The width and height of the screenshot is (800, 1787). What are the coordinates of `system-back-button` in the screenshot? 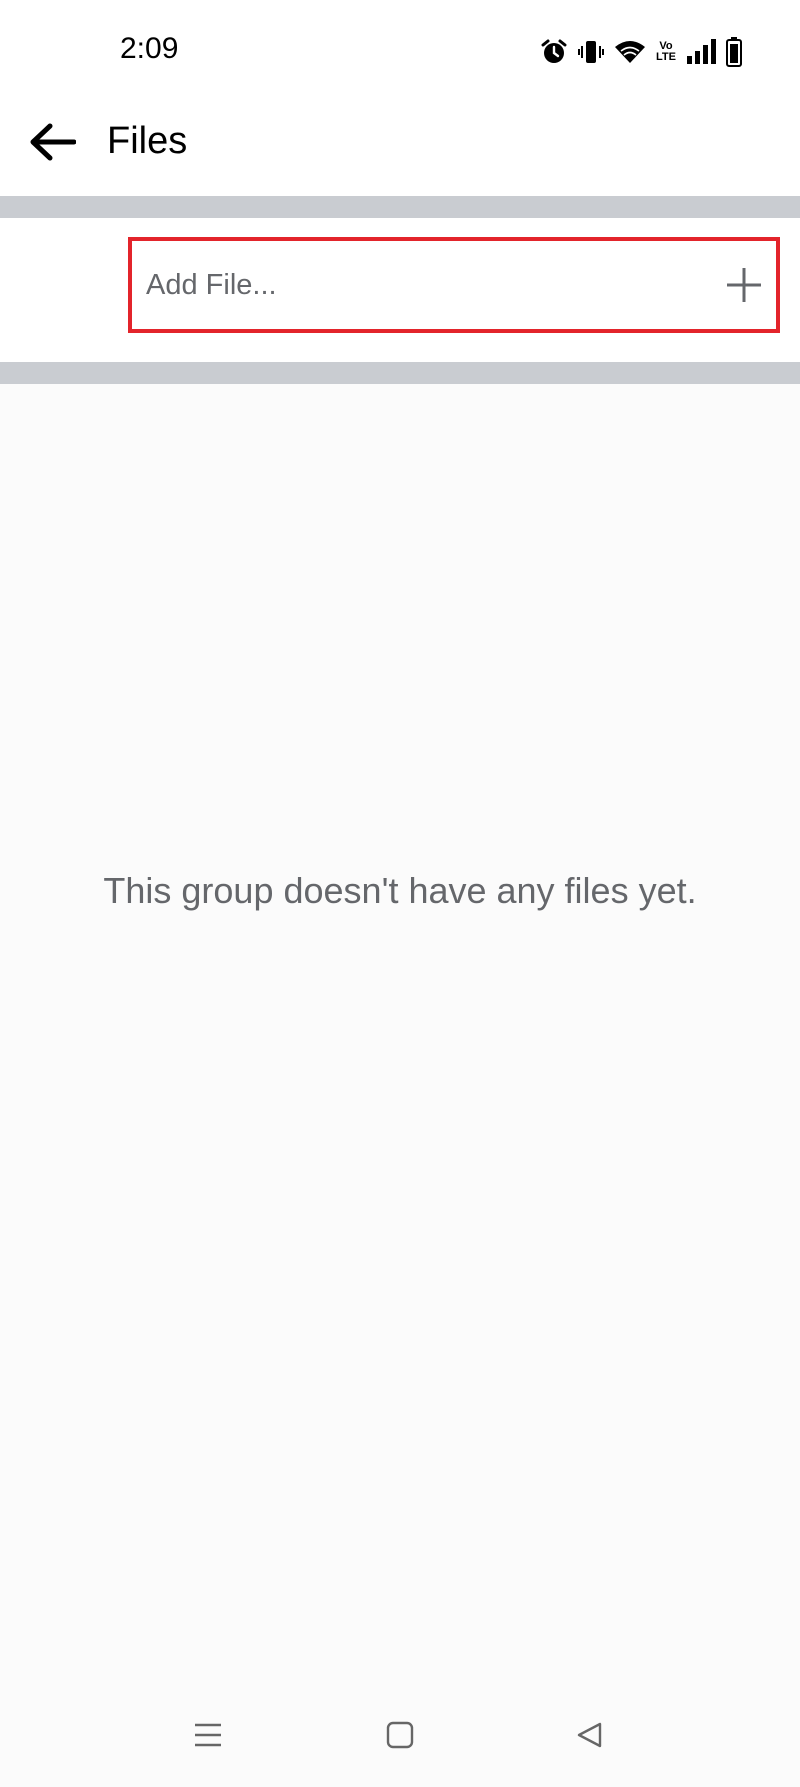 It's located at (590, 1737).